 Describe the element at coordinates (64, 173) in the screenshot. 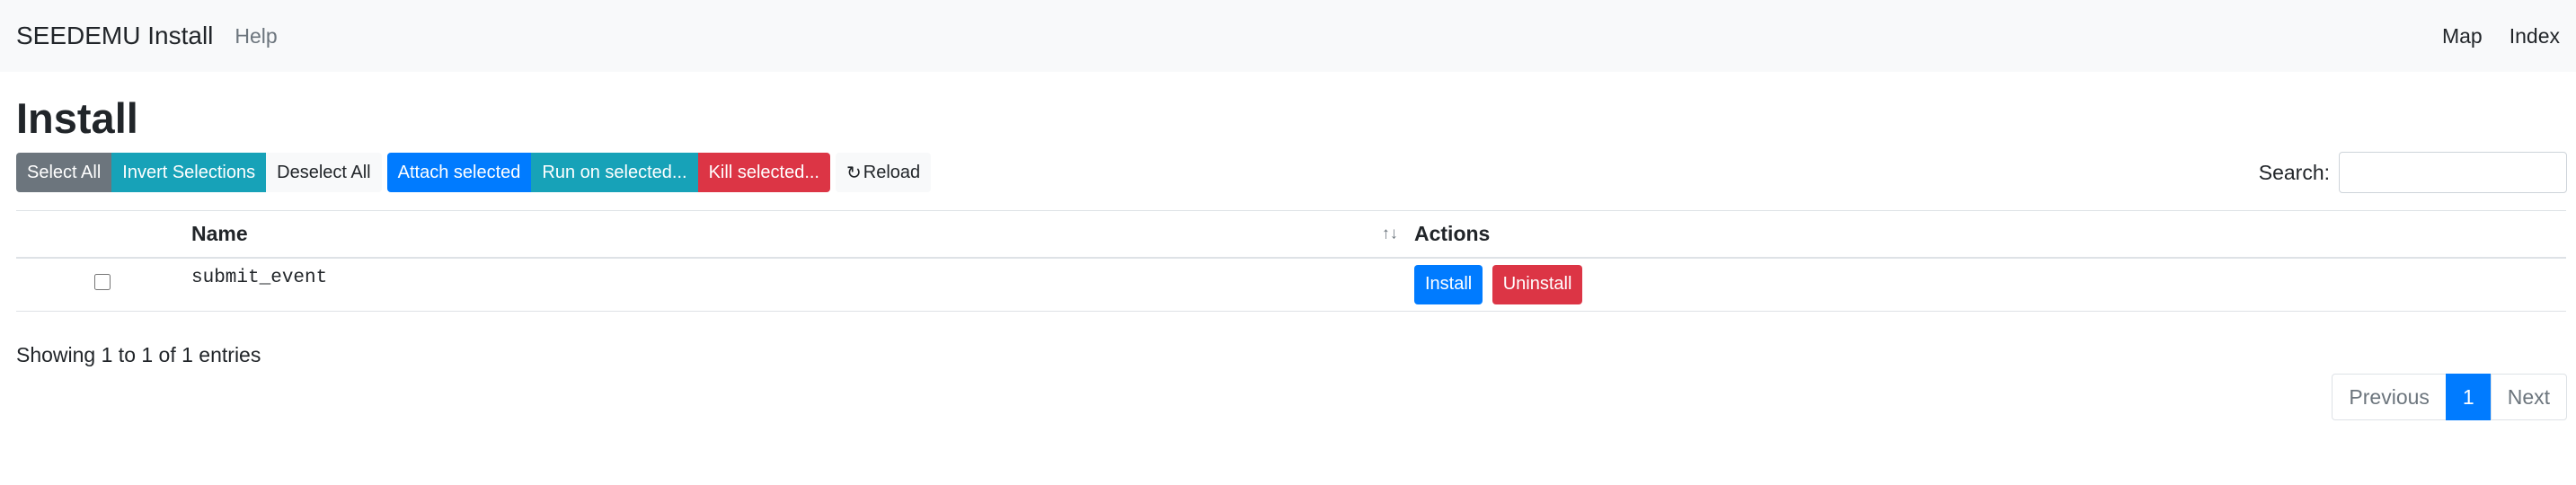

I see `select-all-button: Select All` at that location.